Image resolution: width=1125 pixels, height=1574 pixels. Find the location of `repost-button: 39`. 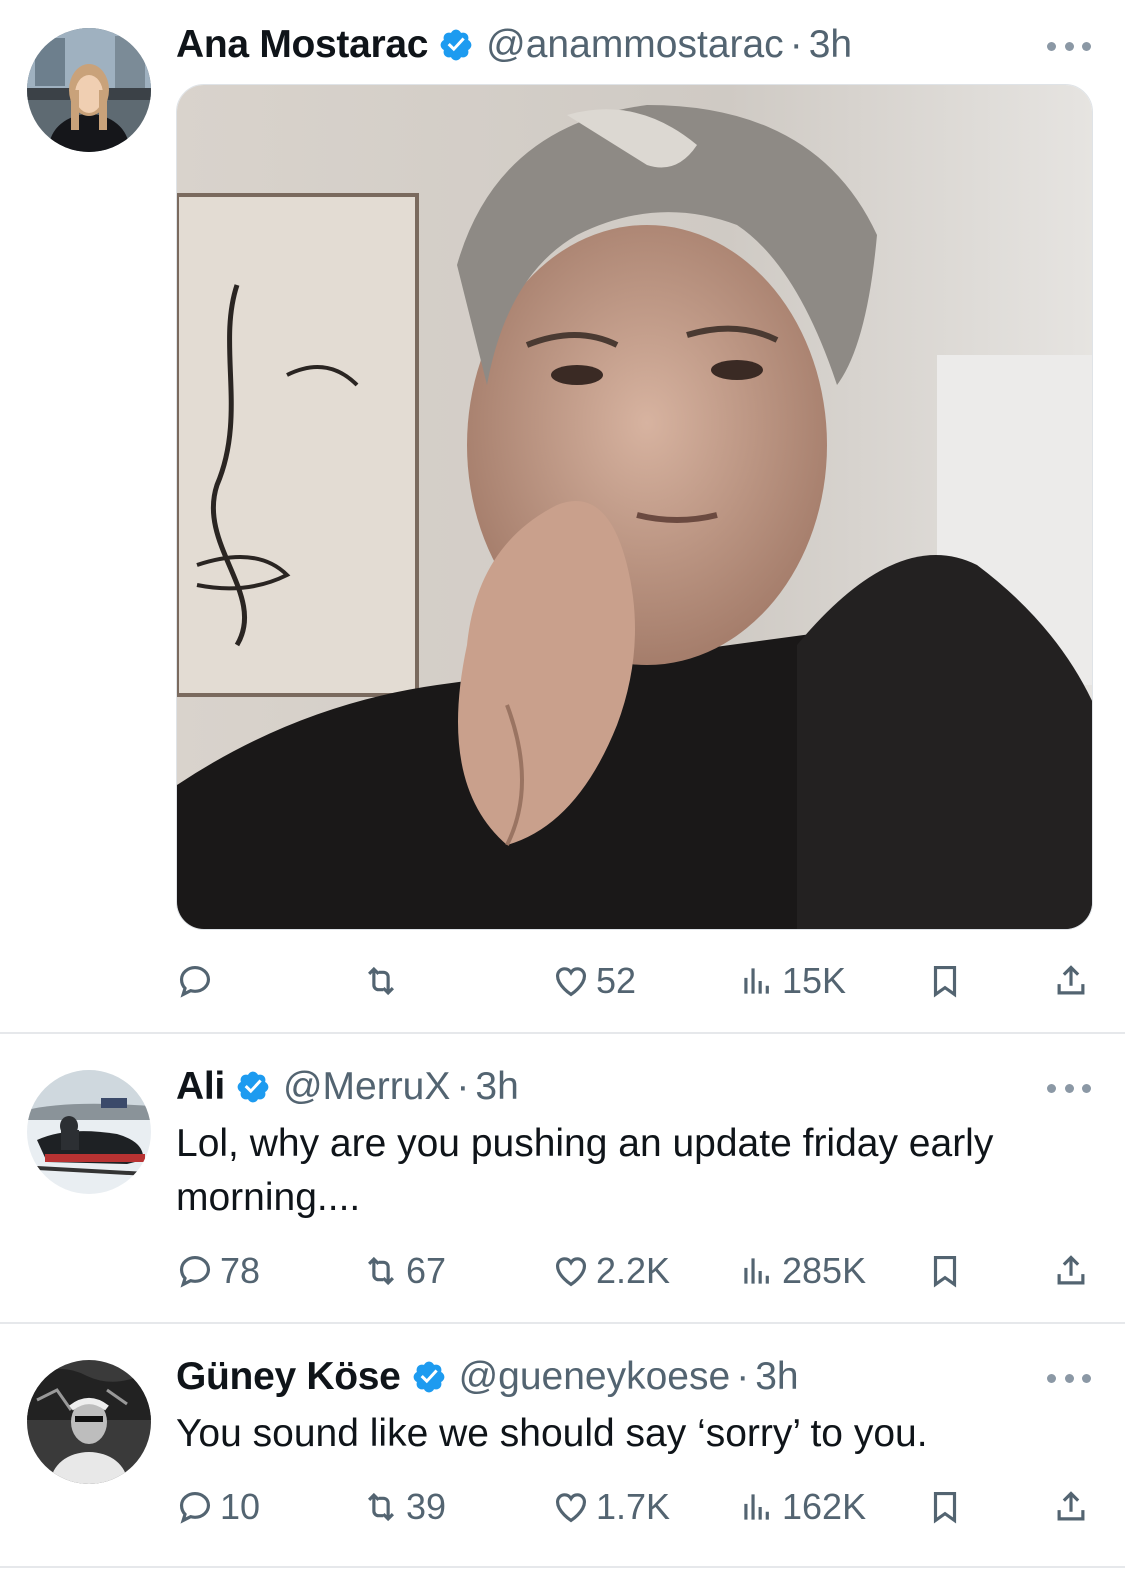

repost-button: 39 is located at coordinates (404, 1507).